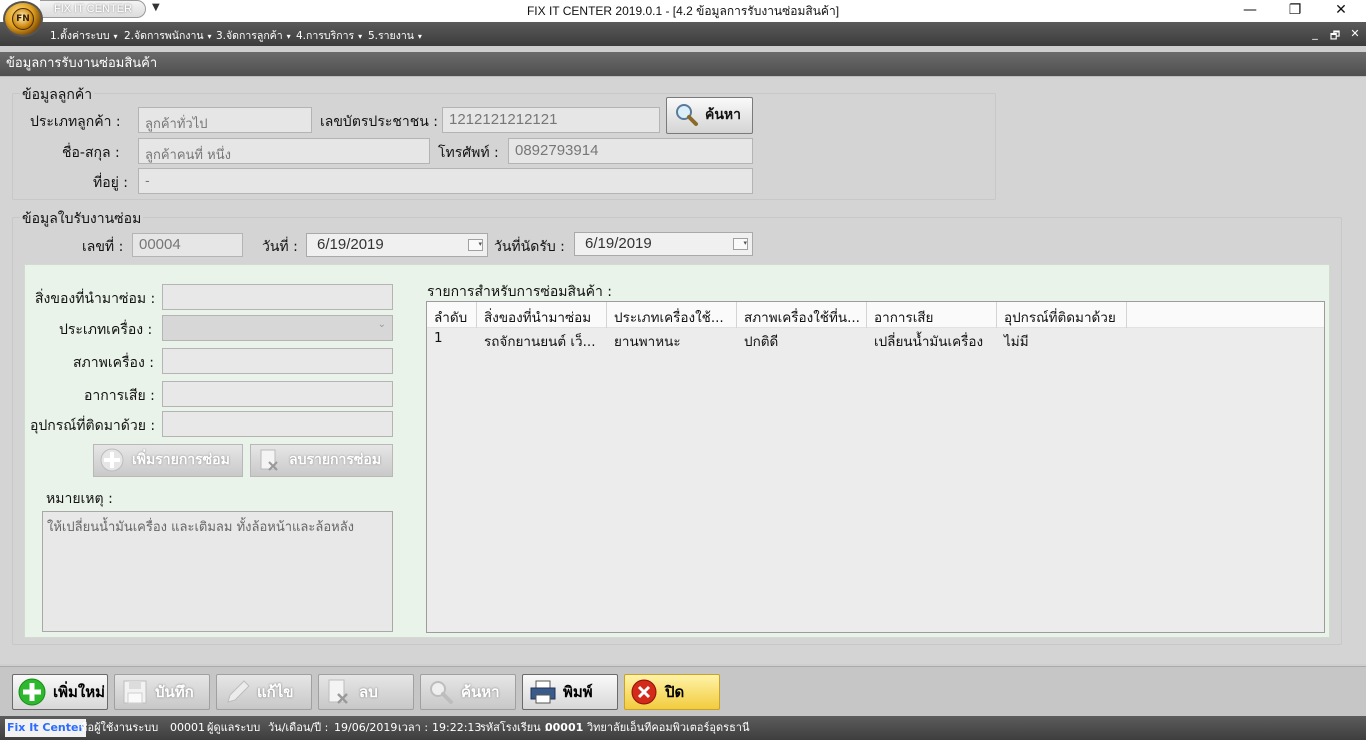  What do you see at coordinates (238, 691) in the screenshot?
I see `pencil-icon` at bounding box center [238, 691].